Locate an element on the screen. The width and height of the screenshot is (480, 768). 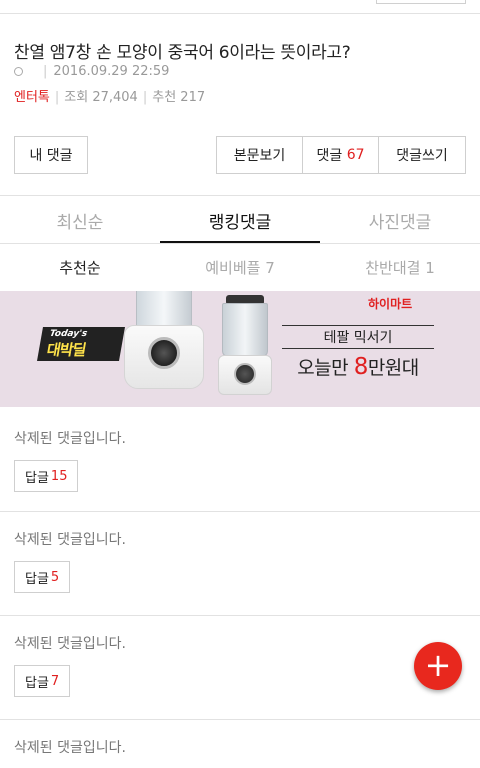
subtab-candidate: 예비베플 7 is located at coordinates (240, 267).